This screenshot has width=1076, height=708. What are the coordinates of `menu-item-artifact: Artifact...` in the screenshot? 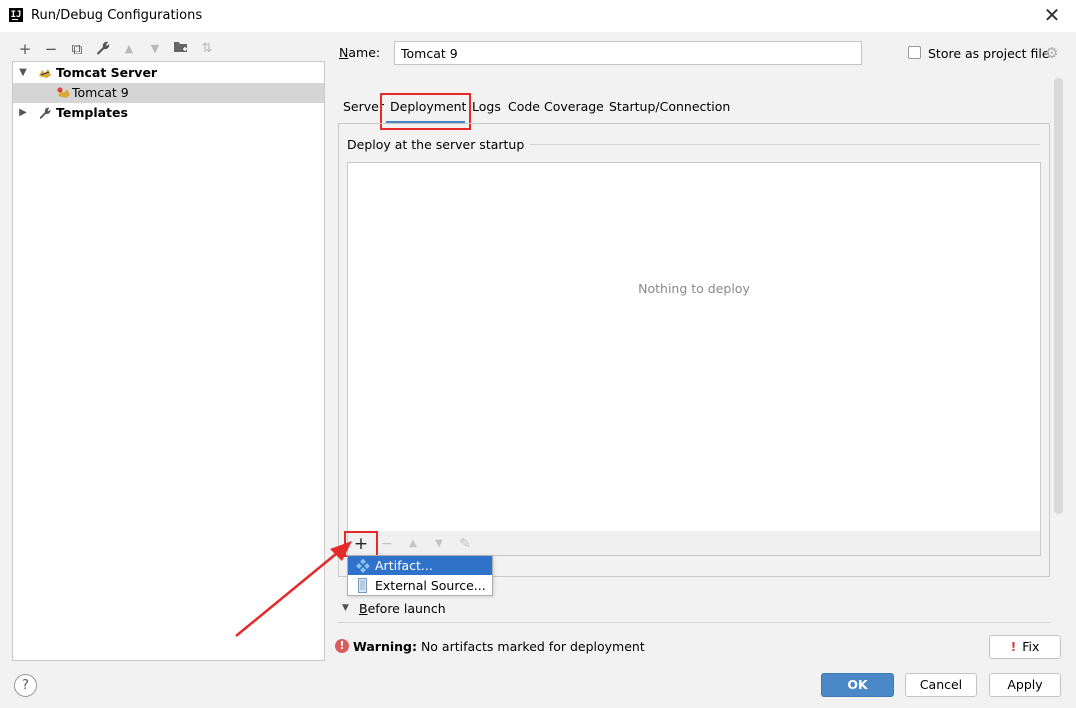 It's located at (420, 565).